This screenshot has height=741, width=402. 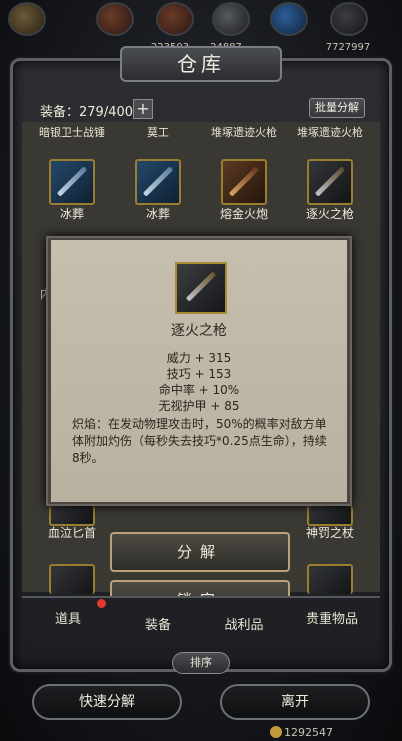 I want to click on resource-bar, so click(x=201, y=20).